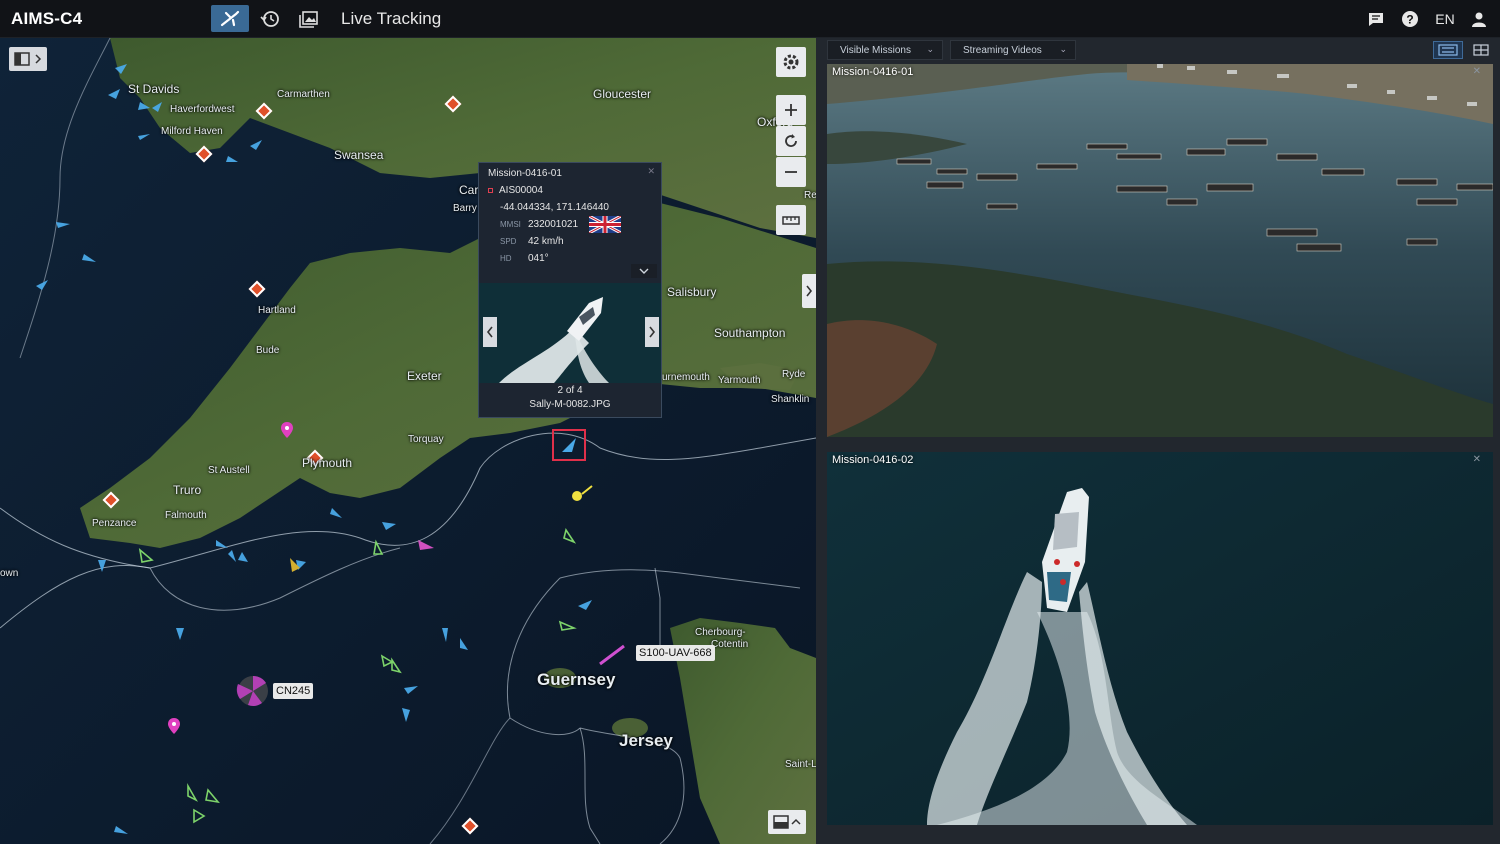 This screenshot has height=844, width=1500. What do you see at coordinates (303, 94) in the screenshot?
I see `map-label: Carmarthen` at bounding box center [303, 94].